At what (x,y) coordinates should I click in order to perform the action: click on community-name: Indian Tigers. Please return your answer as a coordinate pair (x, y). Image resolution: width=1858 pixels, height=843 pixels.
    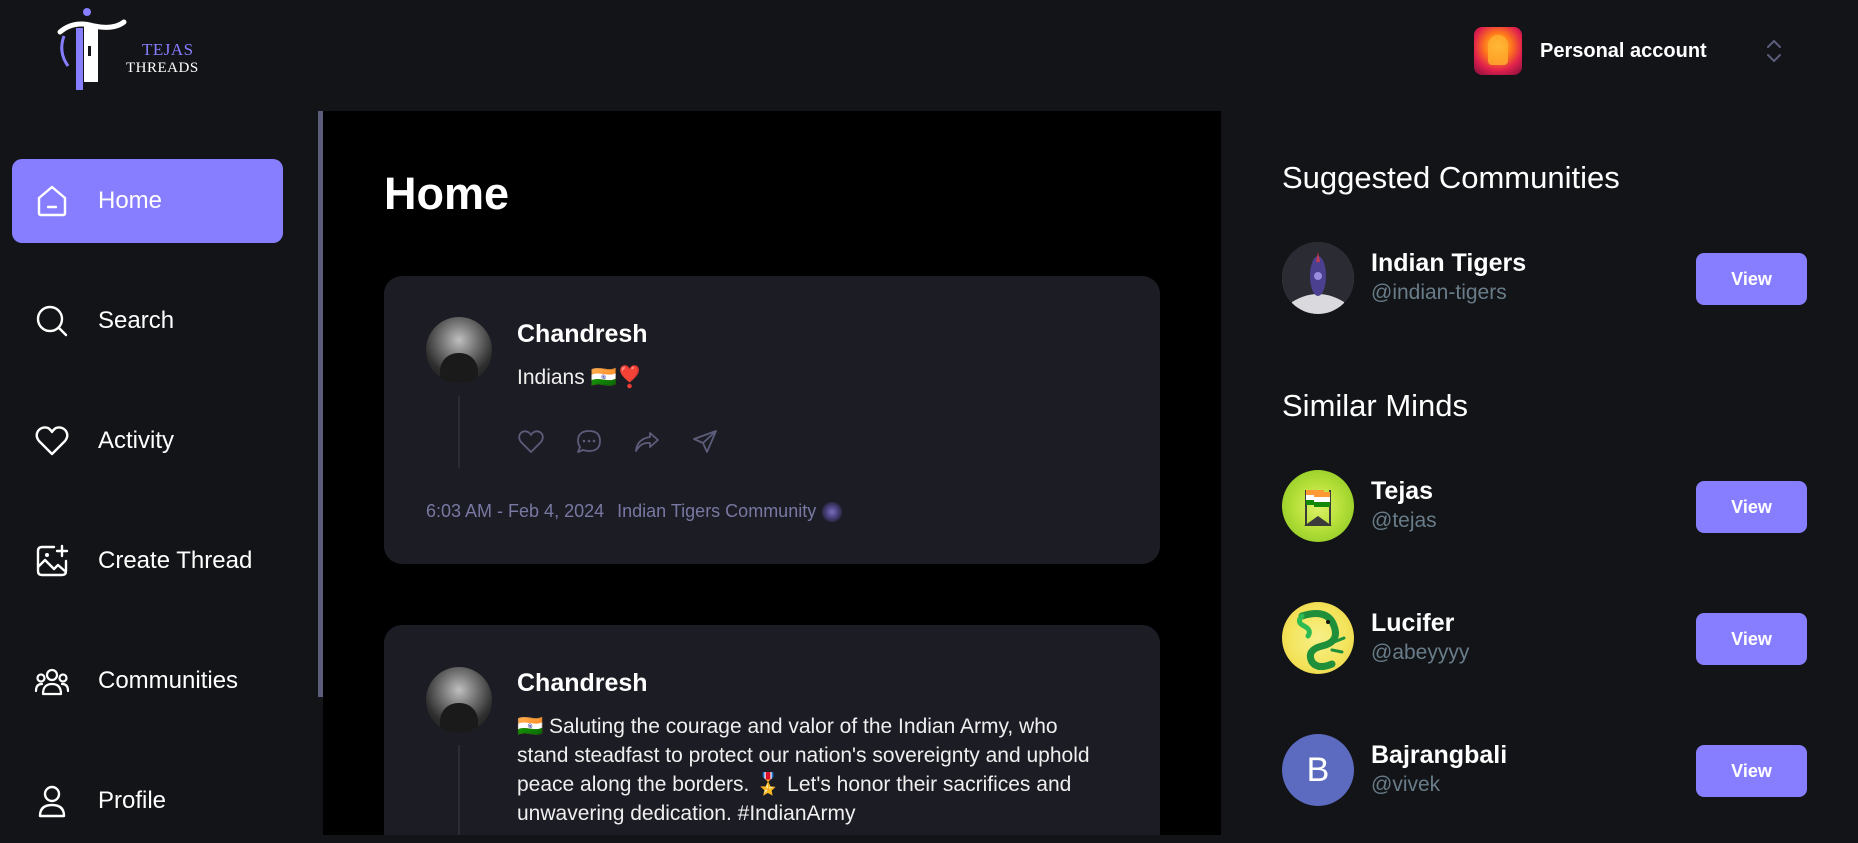
    Looking at the image, I should click on (1448, 263).